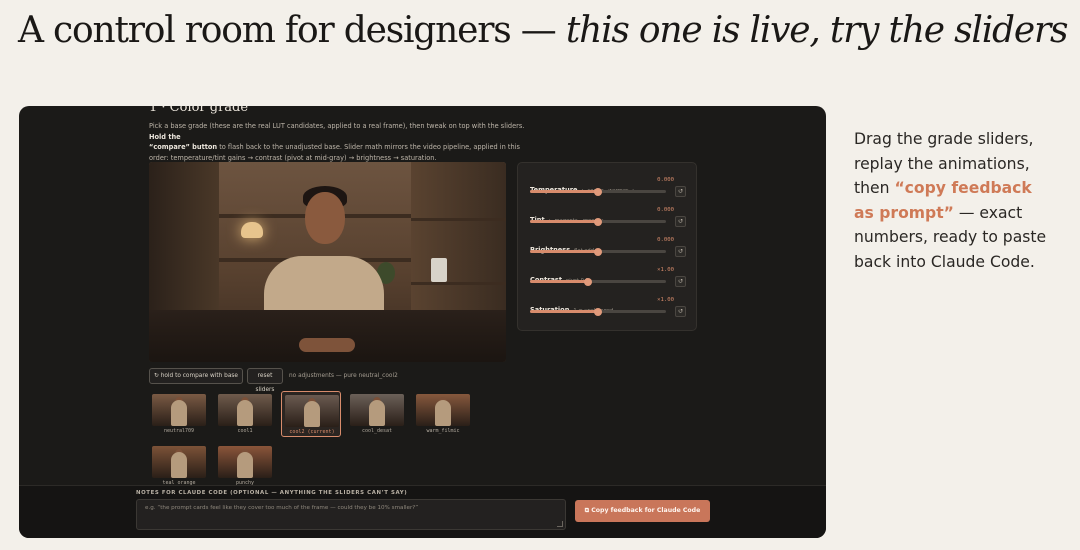 This screenshot has width=1080, height=550. I want to click on desc-bold: Hold the, so click(165, 136).